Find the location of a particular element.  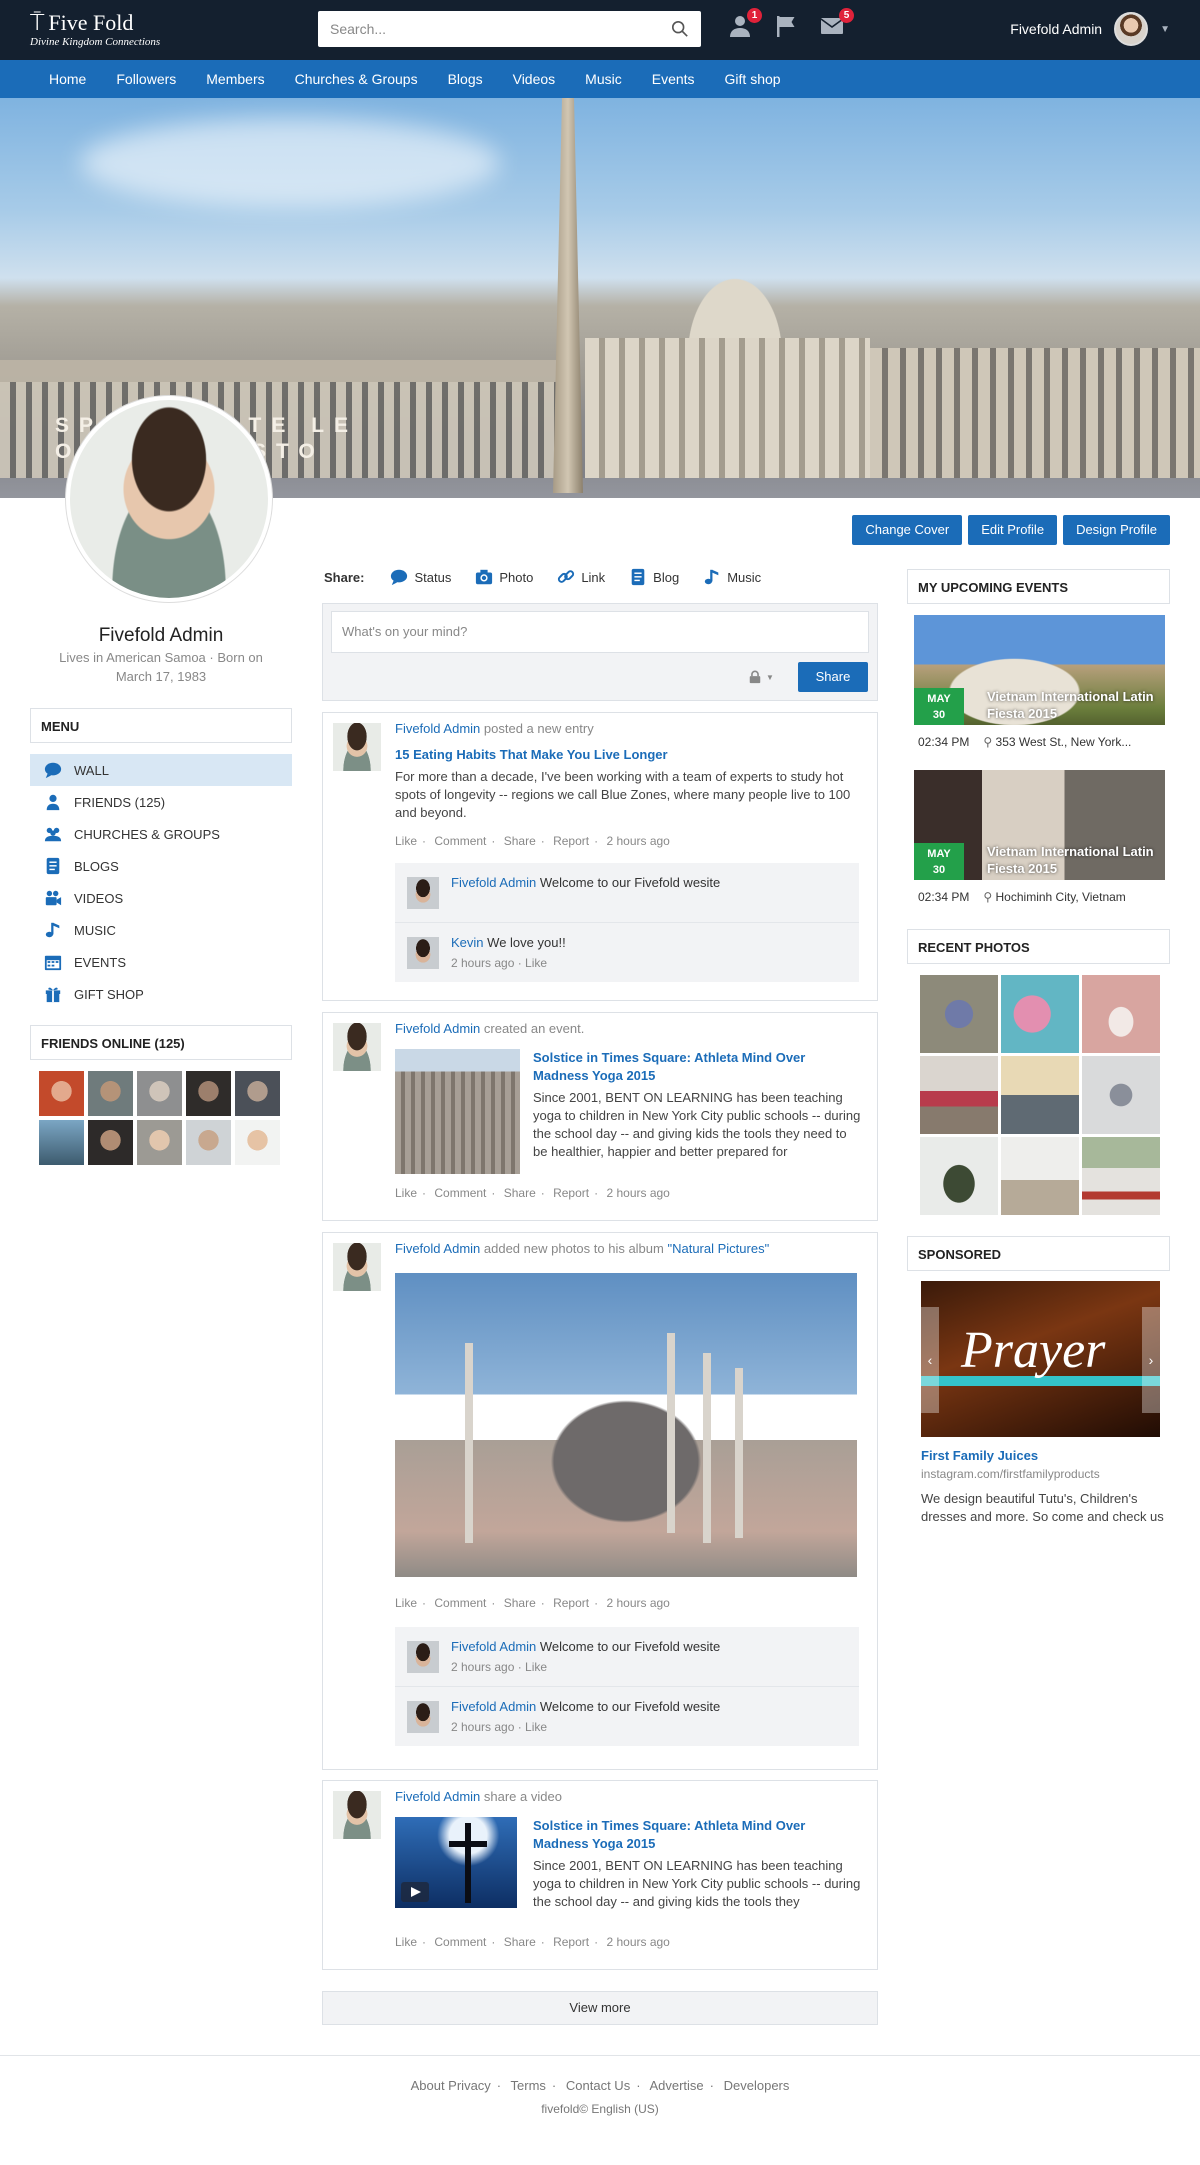

footer-link-terms: Terms is located at coordinates (528, 2085).